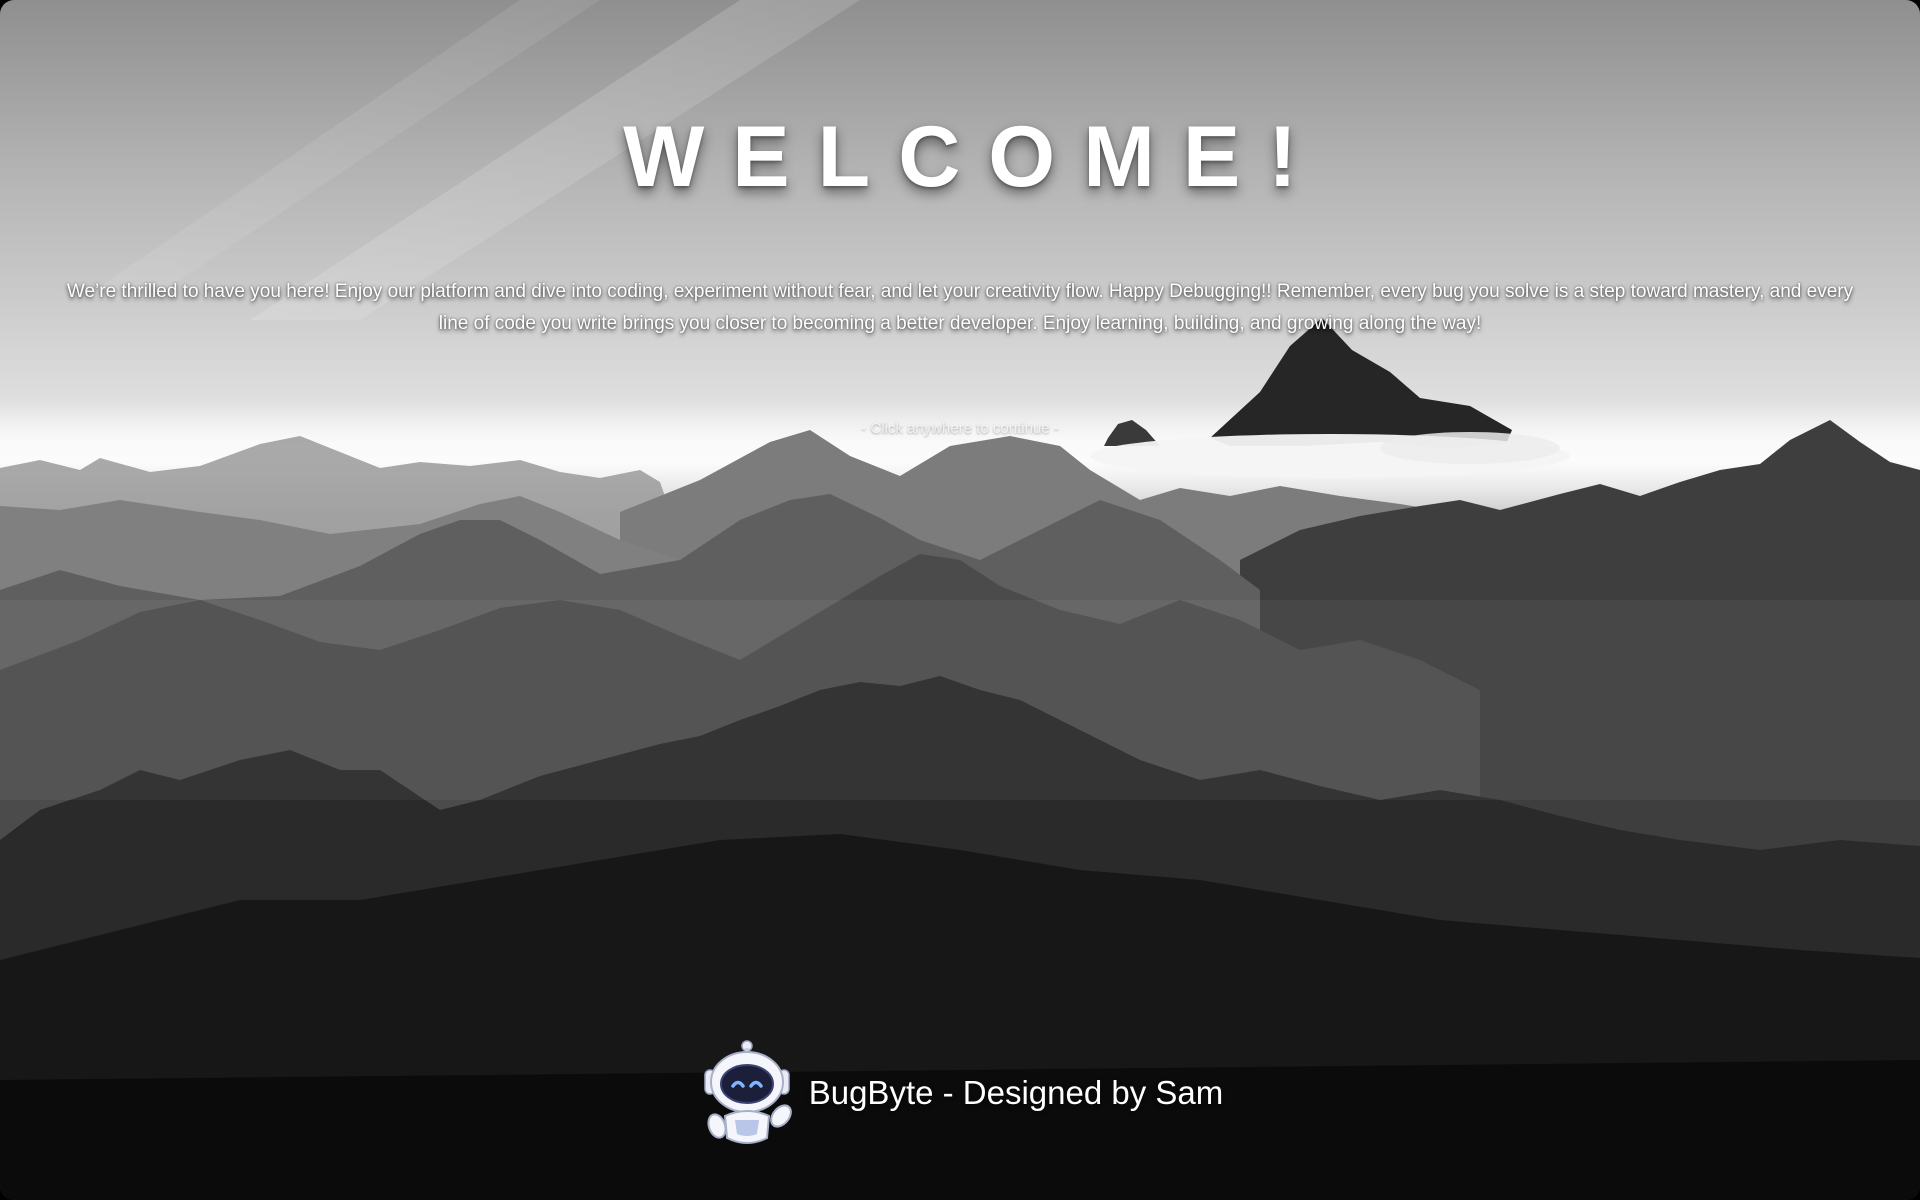 This screenshot has width=1920, height=1200. I want to click on click-to-continue-hint: - Click anywhere to continue -, so click(960, 428).